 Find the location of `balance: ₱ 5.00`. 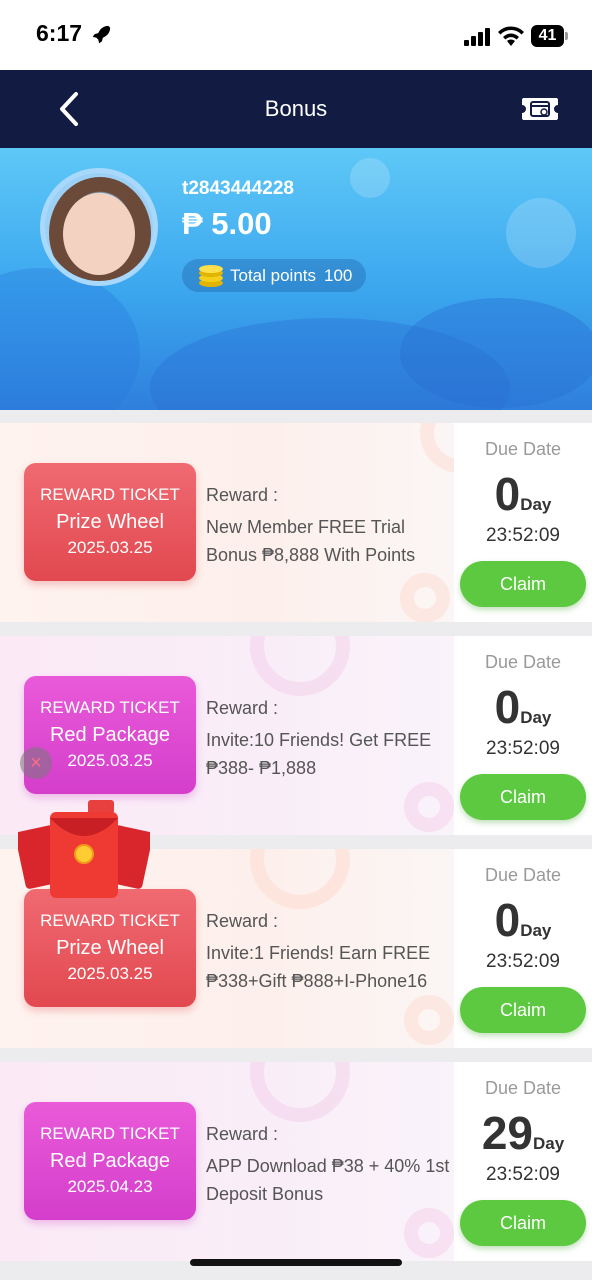

balance: ₱ 5.00 is located at coordinates (227, 223).